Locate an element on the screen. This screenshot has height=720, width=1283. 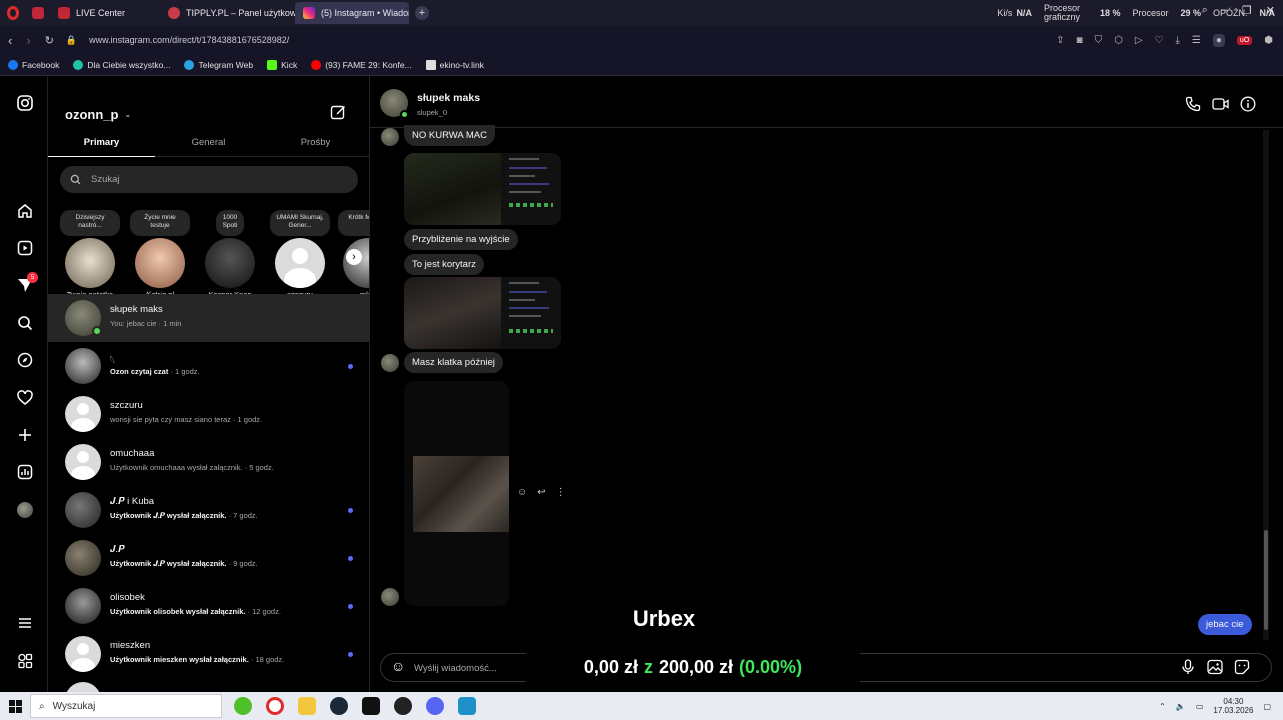
tray-chevron-up-icon: ⌃ is located at coordinates (1162, 706).